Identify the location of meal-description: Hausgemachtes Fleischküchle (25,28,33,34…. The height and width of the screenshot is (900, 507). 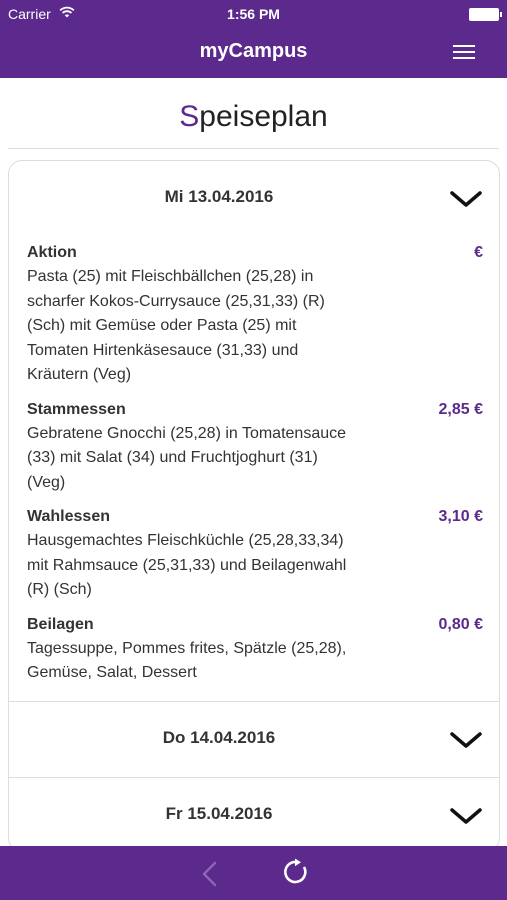
(187, 565).